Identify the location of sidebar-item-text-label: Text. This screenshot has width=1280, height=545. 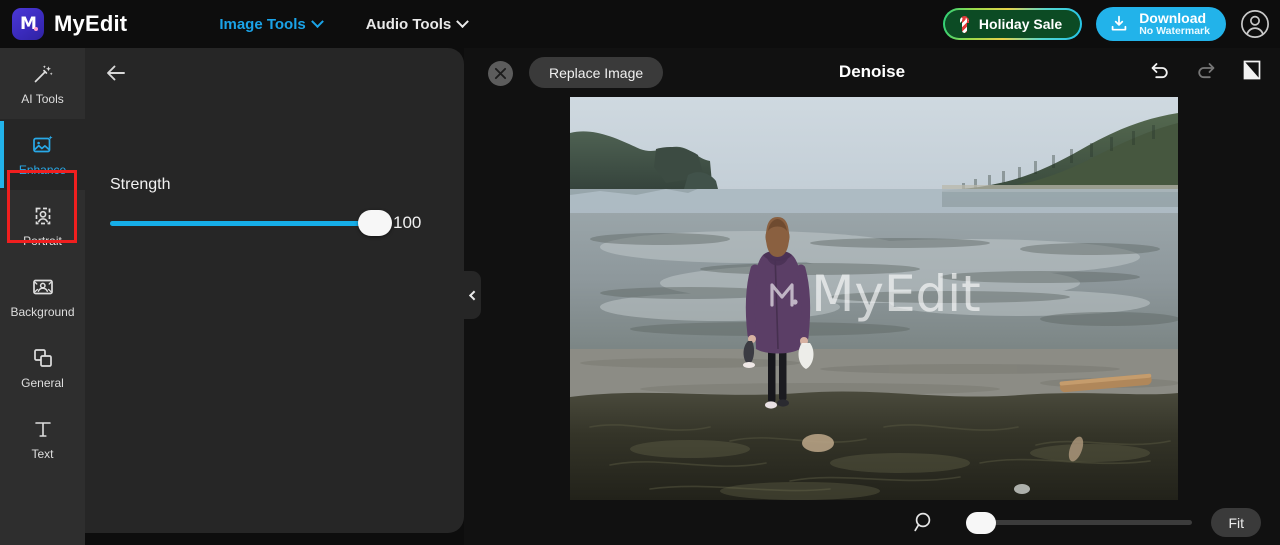
(42, 454).